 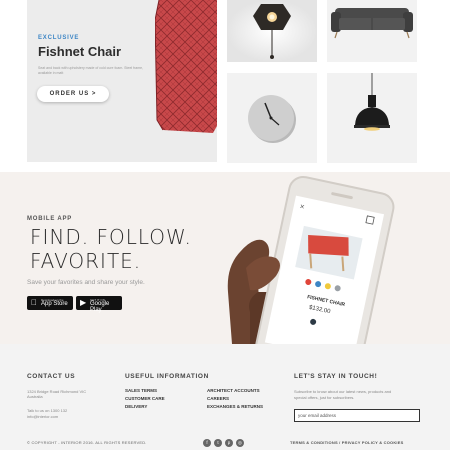 I want to click on featured-title: Fishnet Chair, so click(x=80, y=51).